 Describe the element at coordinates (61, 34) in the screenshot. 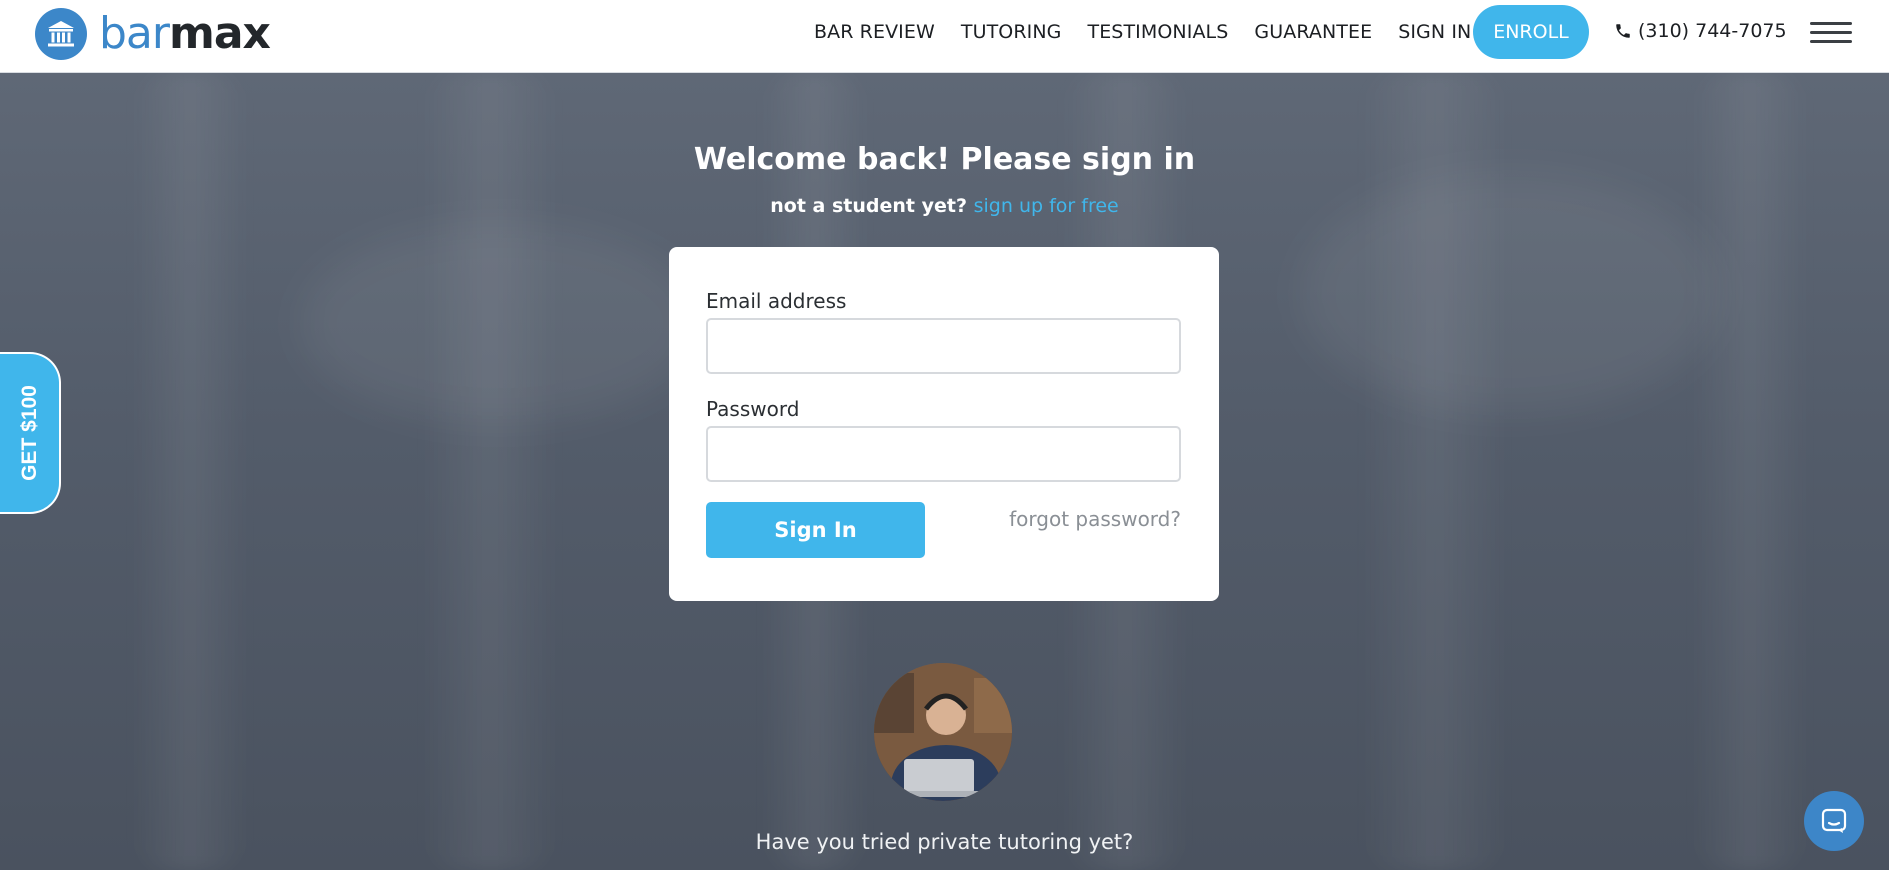

I see `courthouse-icon` at that location.